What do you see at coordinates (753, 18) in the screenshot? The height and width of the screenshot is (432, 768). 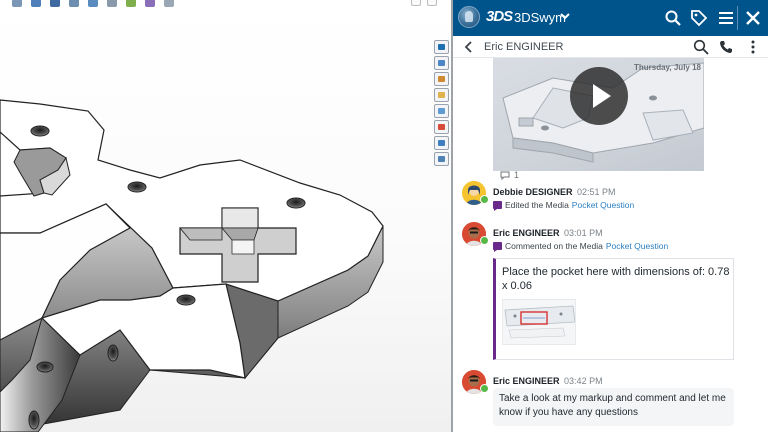 I see `close-icon` at bounding box center [753, 18].